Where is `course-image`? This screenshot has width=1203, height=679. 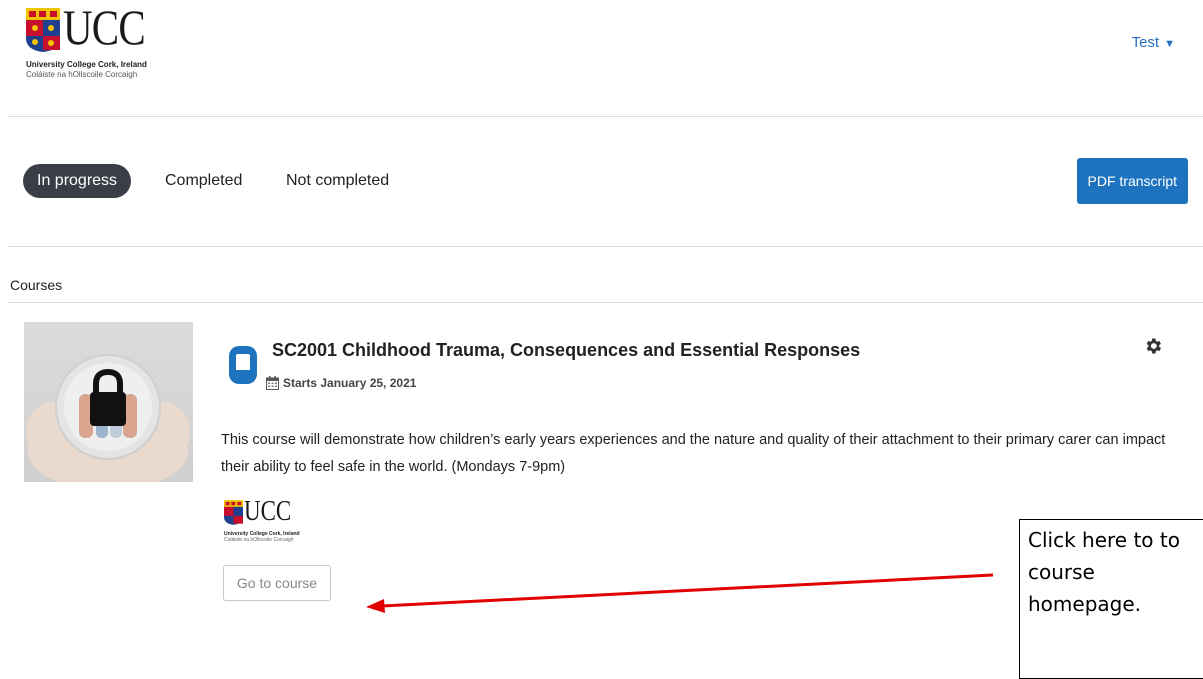
course-image is located at coordinates (108, 402).